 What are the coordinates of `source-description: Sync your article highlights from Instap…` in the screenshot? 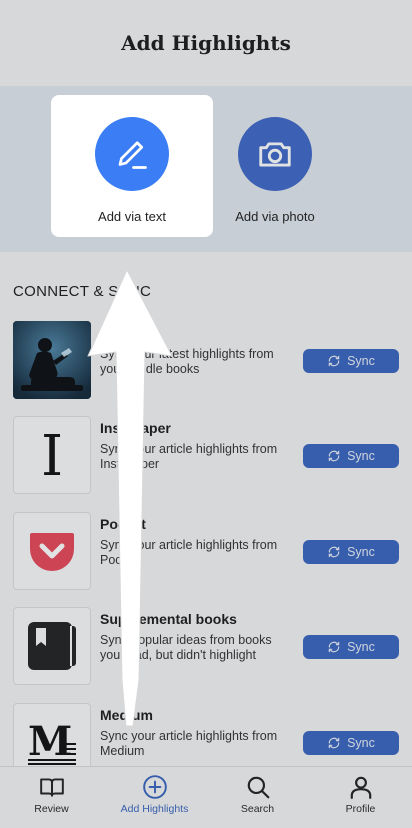 It's located at (189, 456).